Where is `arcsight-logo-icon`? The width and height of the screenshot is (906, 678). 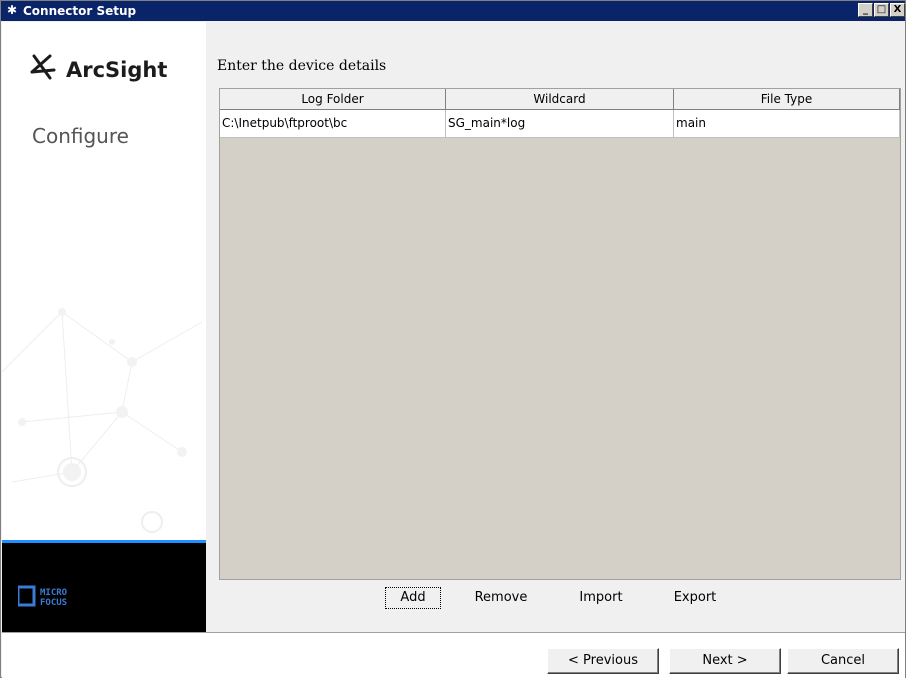 arcsight-logo-icon is located at coordinates (43, 67).